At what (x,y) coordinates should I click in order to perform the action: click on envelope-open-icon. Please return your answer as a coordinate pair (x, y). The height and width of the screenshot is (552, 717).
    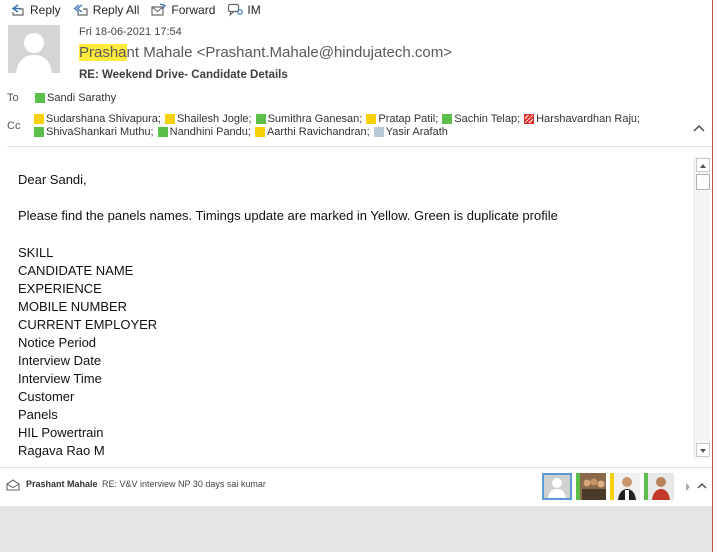
    Looking at the image, I should click on (13, 485).